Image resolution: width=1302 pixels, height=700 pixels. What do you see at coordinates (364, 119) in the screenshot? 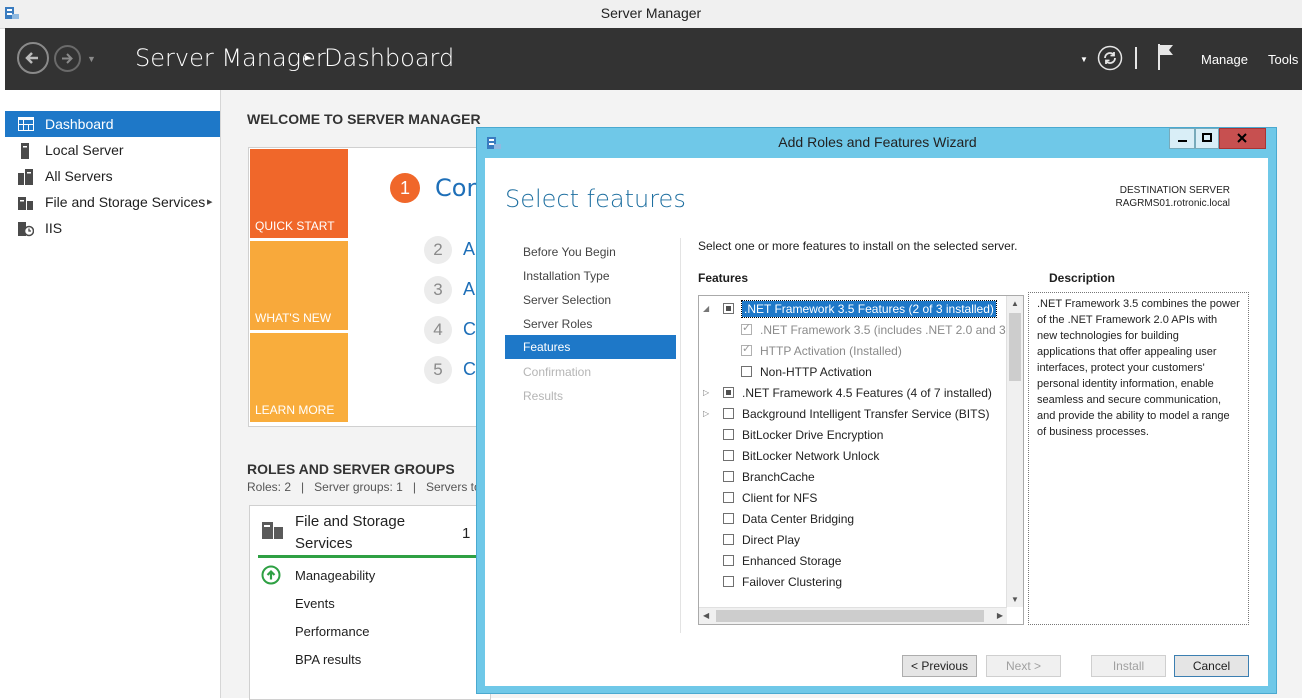
I see `welcome-title: WELCOME TO SERVER MANAGER` at bounding box center [364, 119].